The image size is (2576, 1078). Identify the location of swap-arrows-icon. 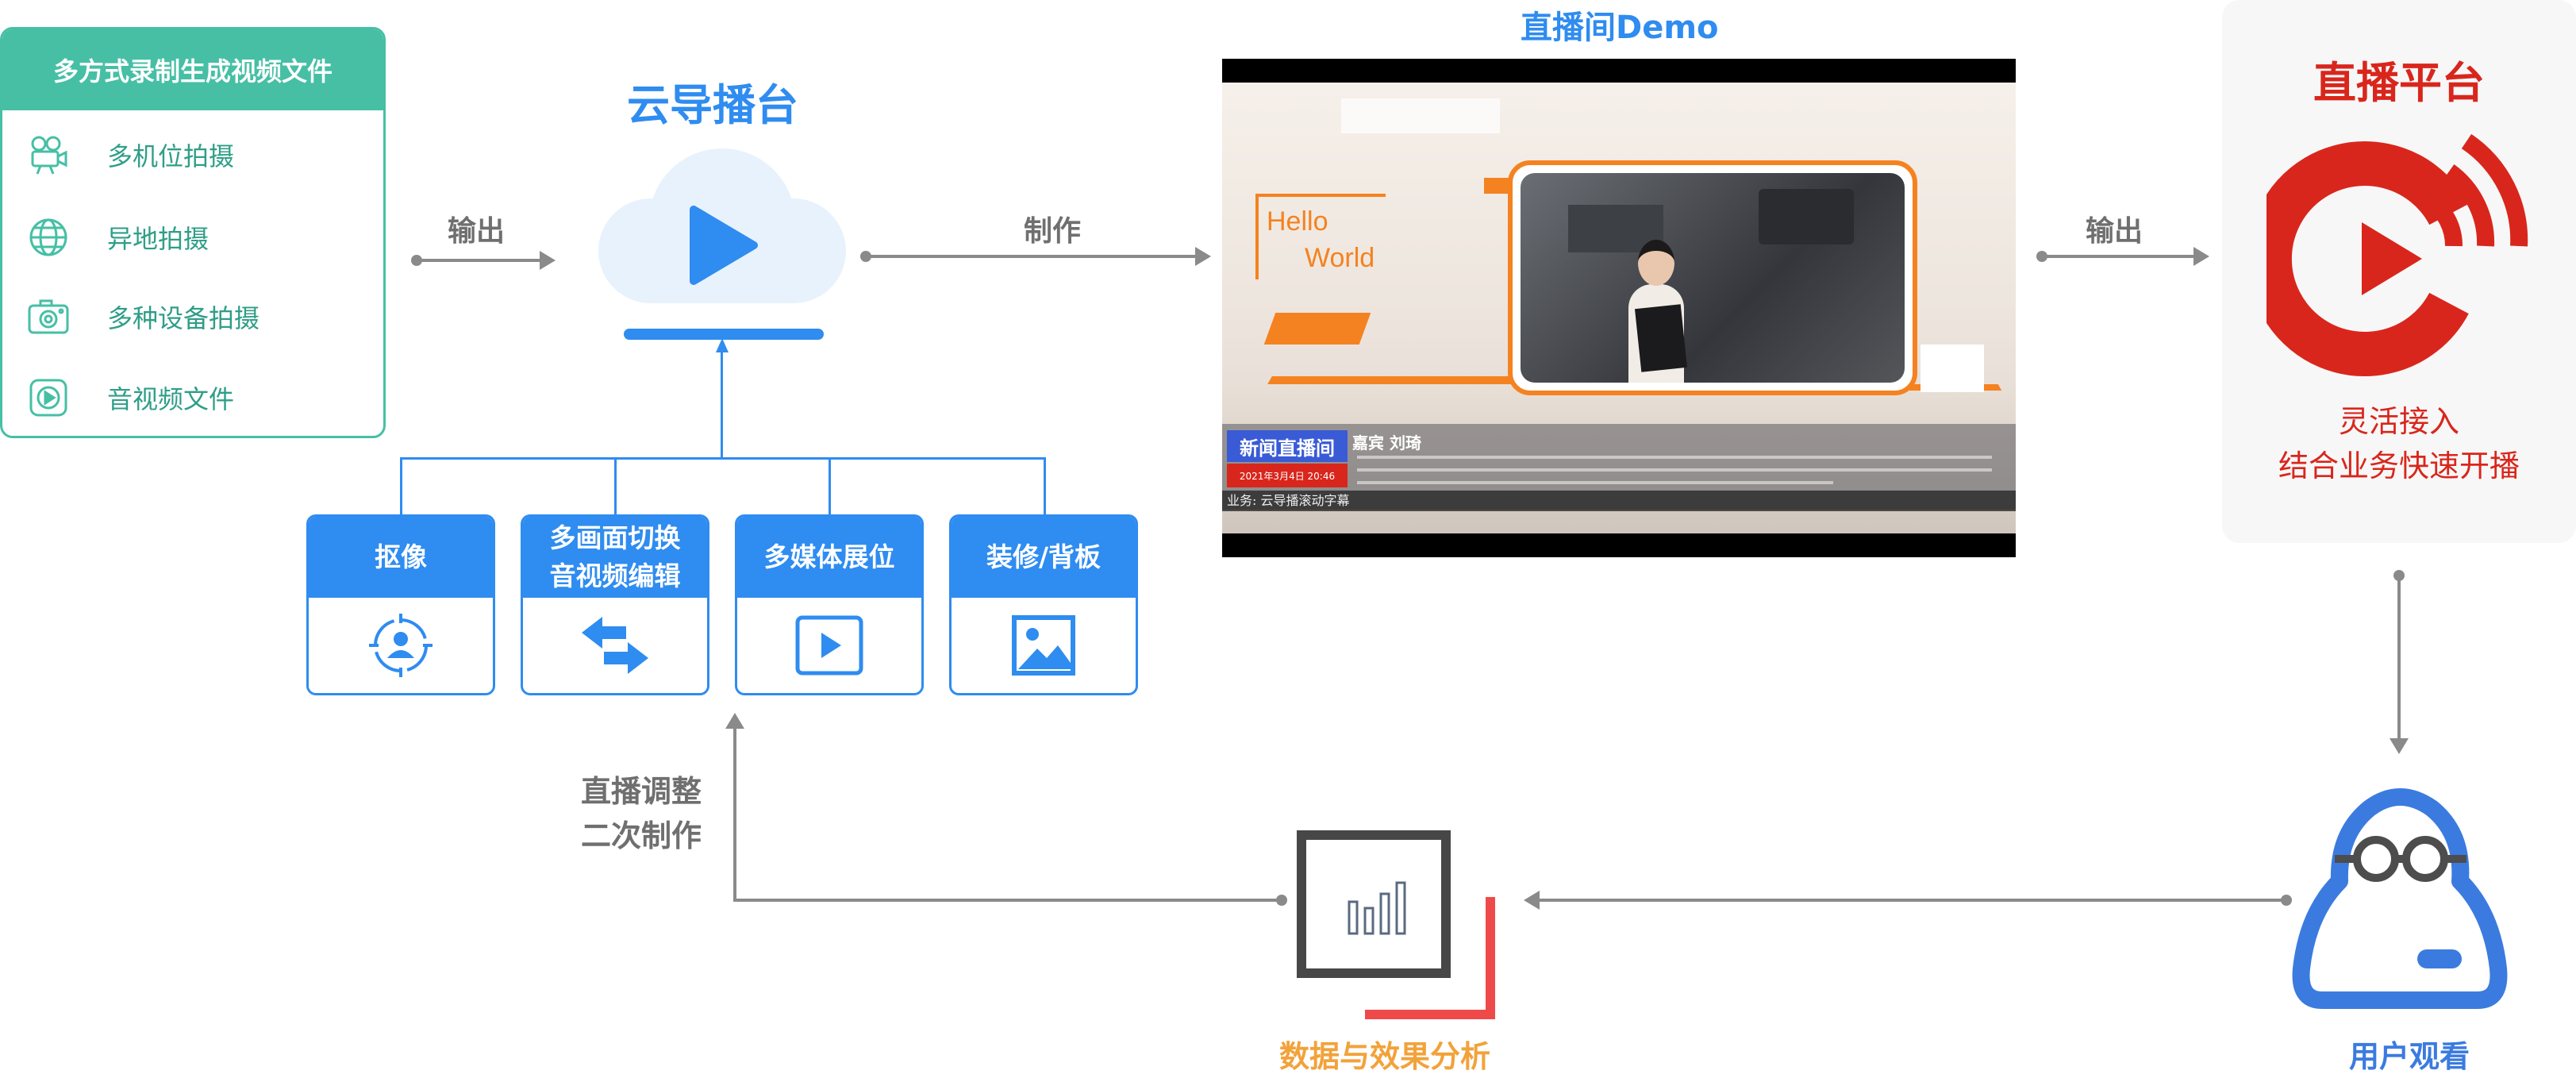
(615, 645).